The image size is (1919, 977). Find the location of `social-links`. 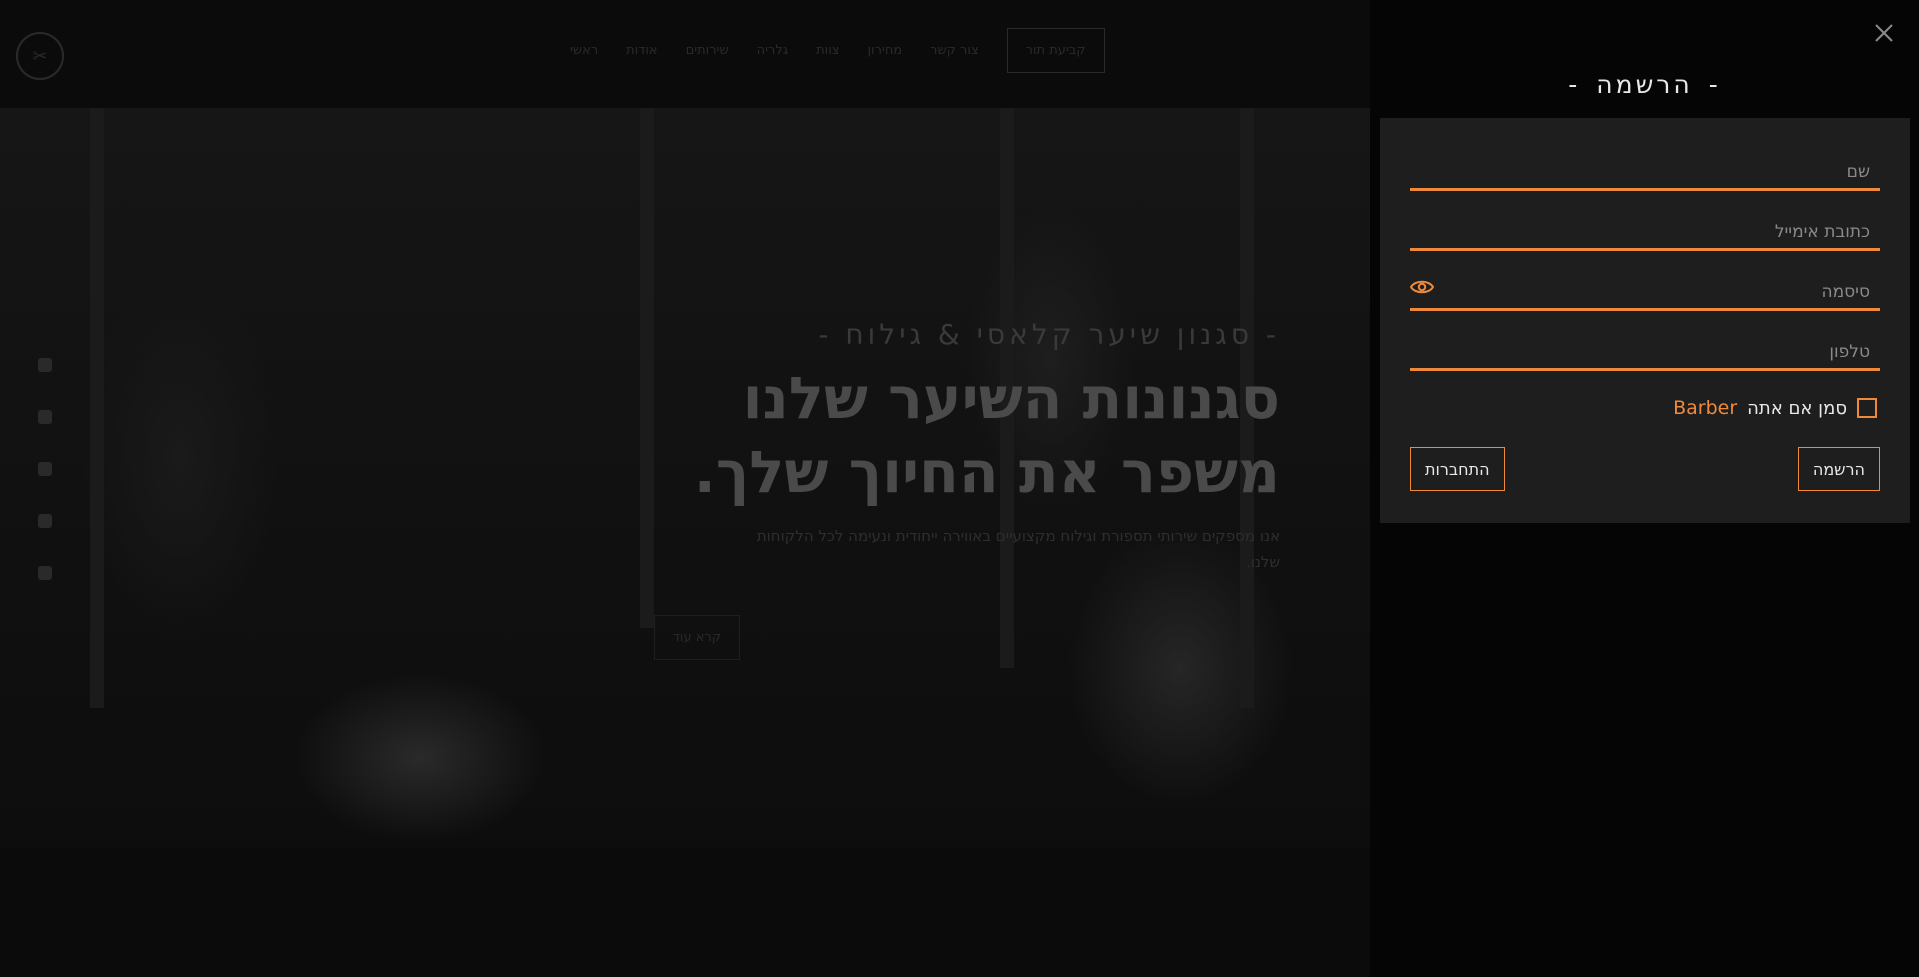

social-links is located at coordinates (45, 469).